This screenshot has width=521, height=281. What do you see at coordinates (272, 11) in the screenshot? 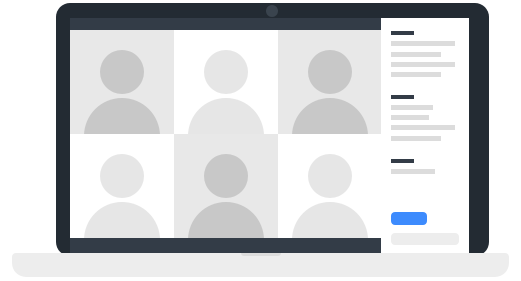
I see `webcam-icon` at bounding box center [272, 11].